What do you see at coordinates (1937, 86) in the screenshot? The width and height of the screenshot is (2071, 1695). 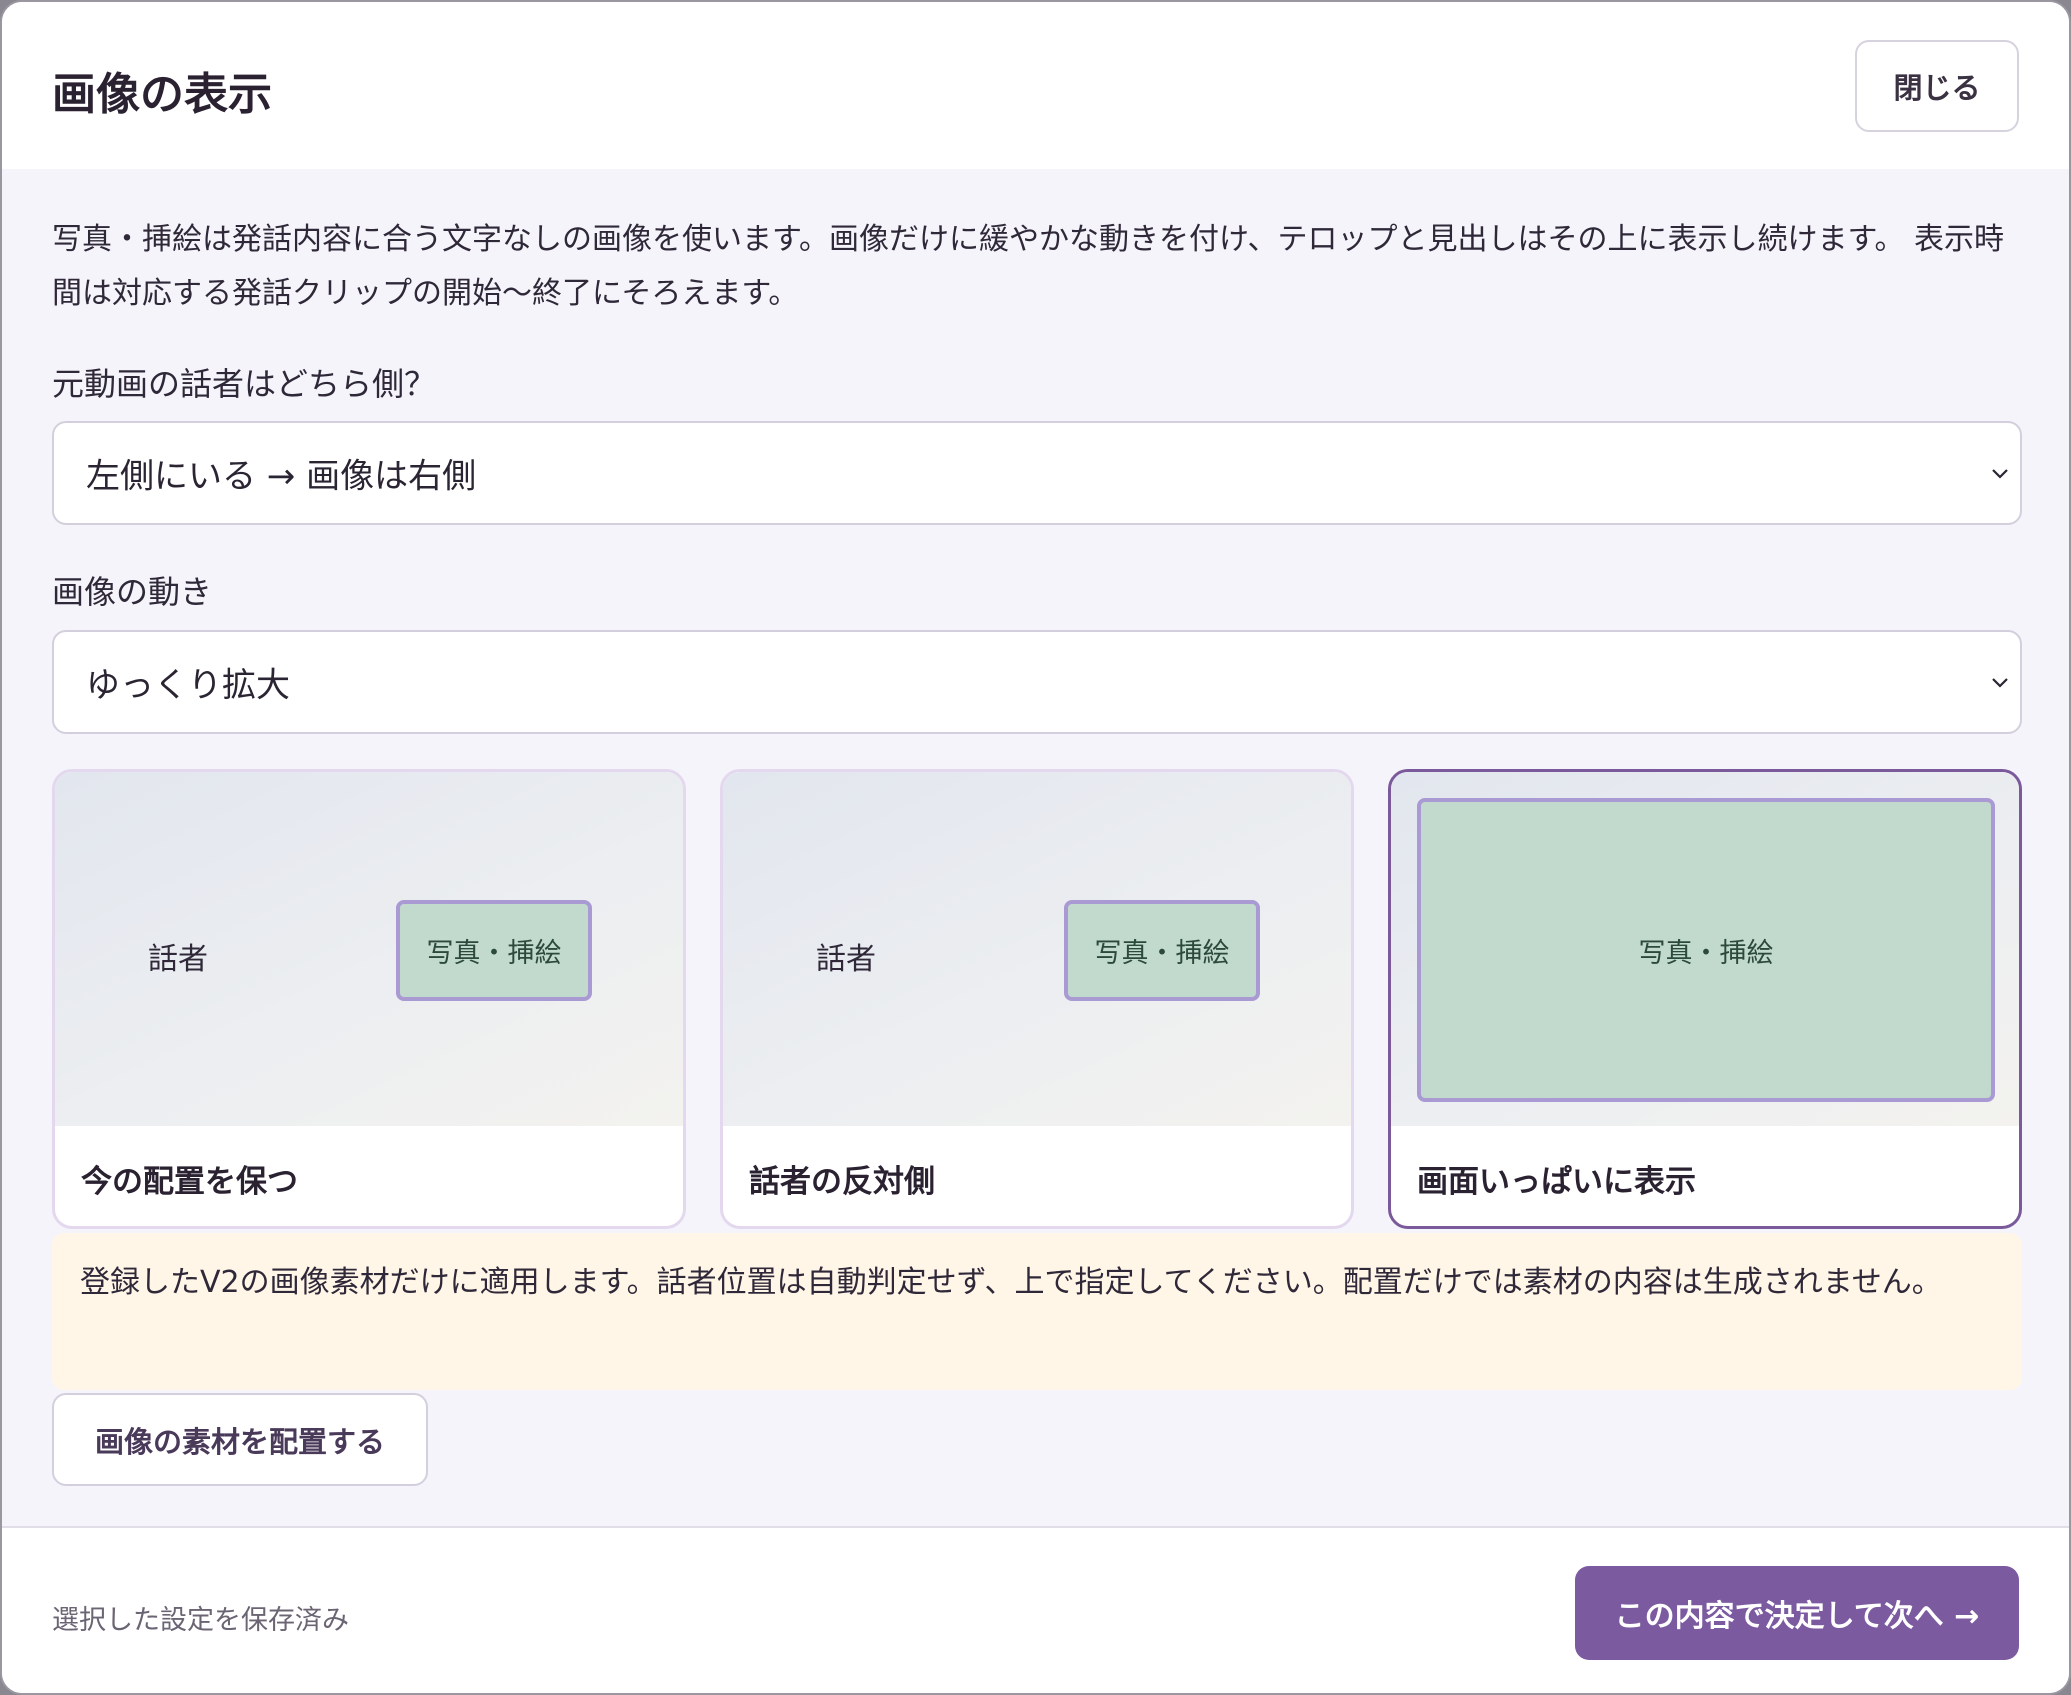 I see `close-button: 閉じる` at bounding box center [1937, 86].